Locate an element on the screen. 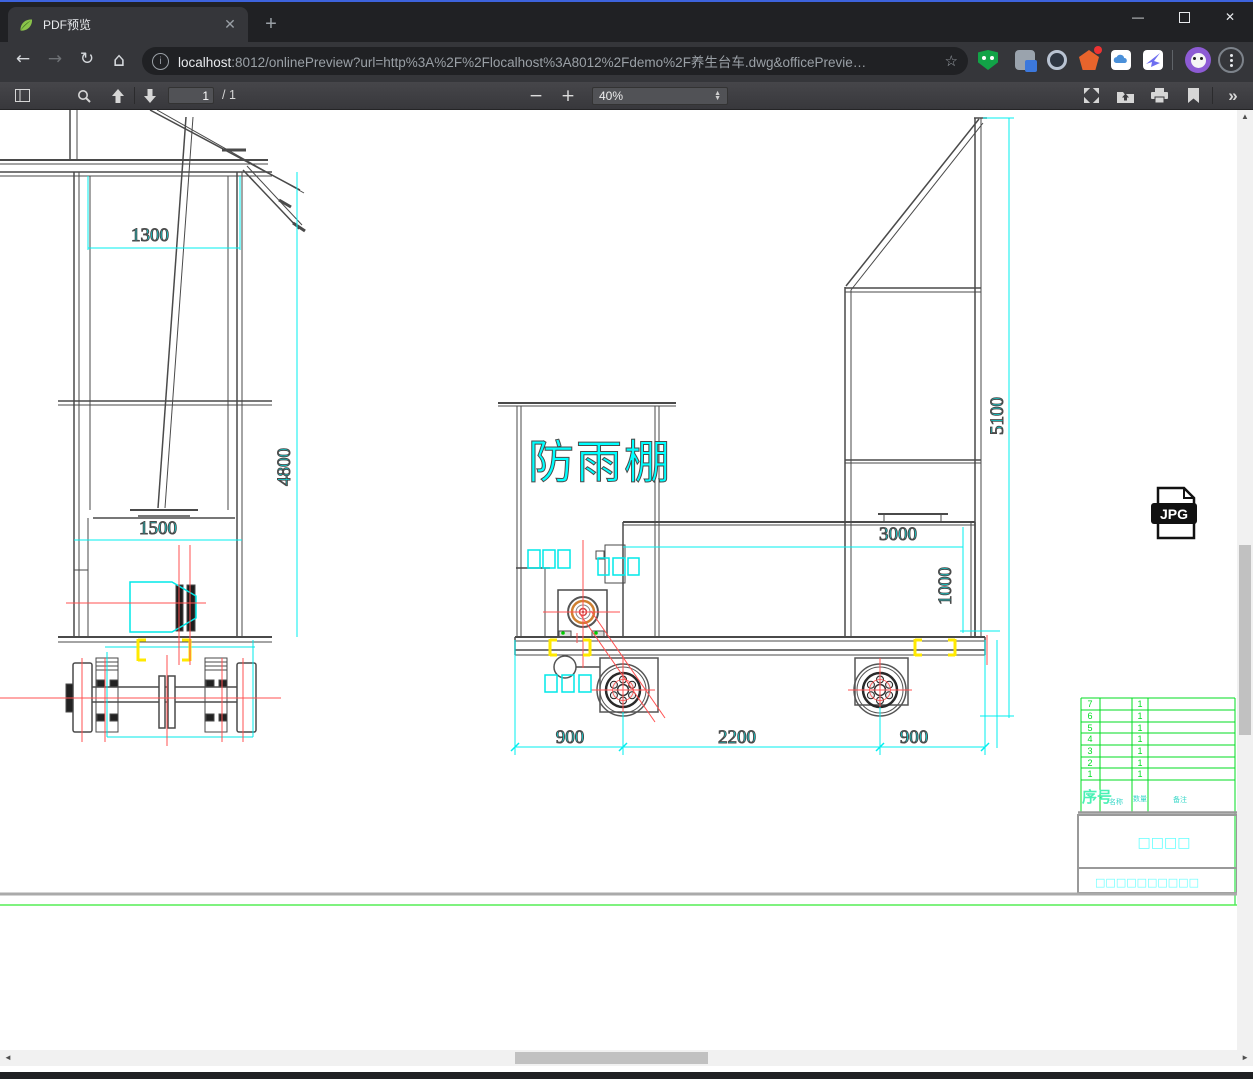 This screenshot has width=1253, height=1079. dim-1000: 1000 is located at coordinates (945, 586).